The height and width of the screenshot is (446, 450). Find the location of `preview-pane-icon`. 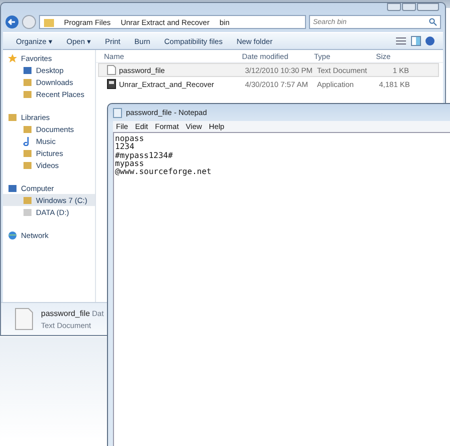

preview-pane-icon is located at coordinates (416, 41).